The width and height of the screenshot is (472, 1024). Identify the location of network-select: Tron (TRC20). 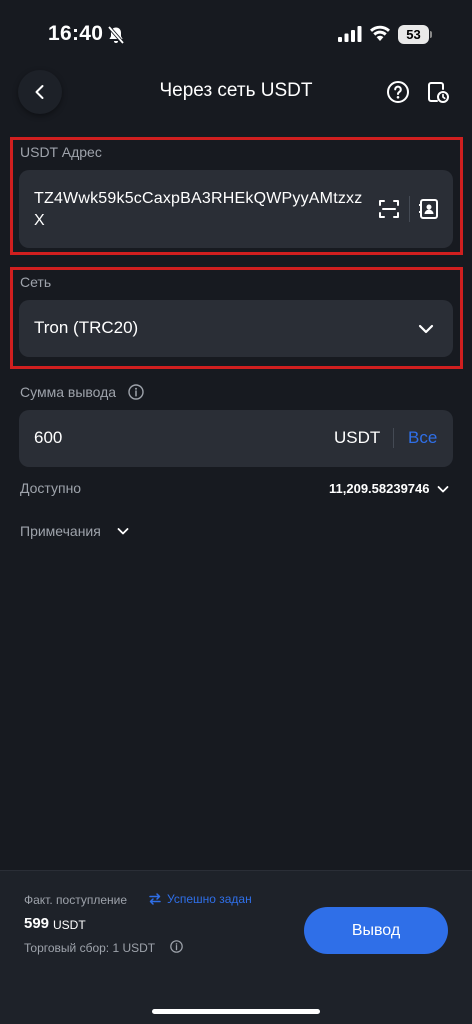
(236, 328).